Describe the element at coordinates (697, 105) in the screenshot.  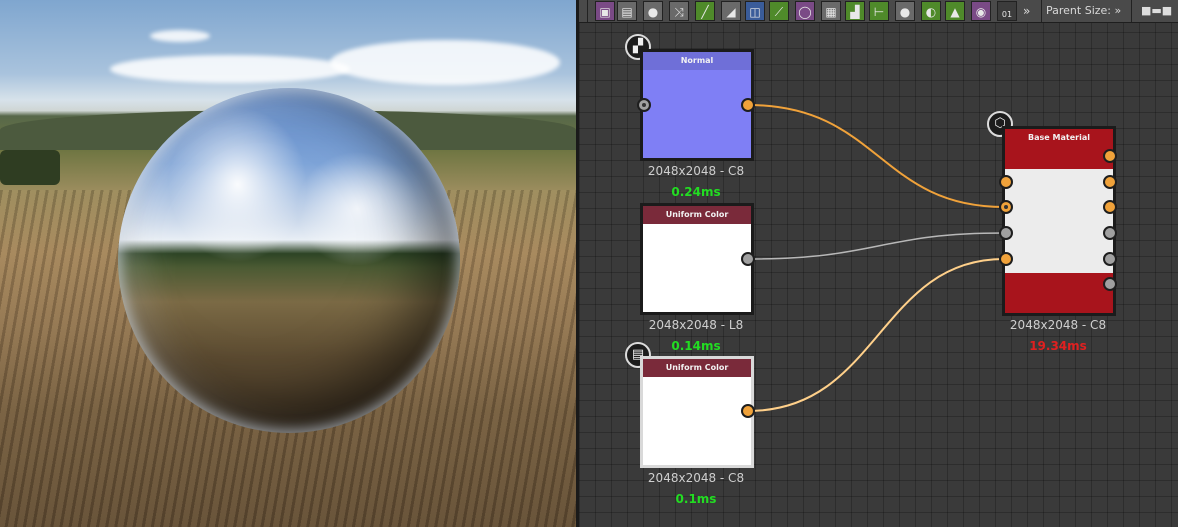
I see `normal-node: Normal` at that location.